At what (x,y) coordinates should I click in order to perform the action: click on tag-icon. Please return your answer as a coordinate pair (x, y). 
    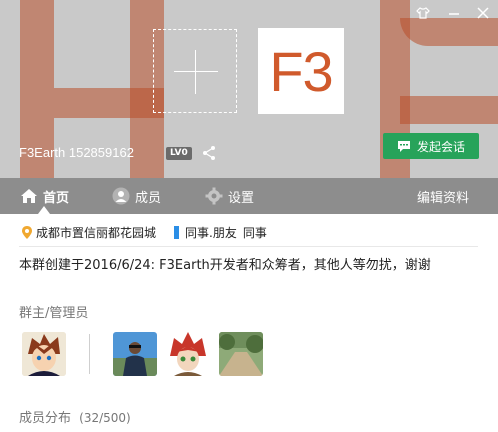
    Looking at the image, I should click on (176, 232).